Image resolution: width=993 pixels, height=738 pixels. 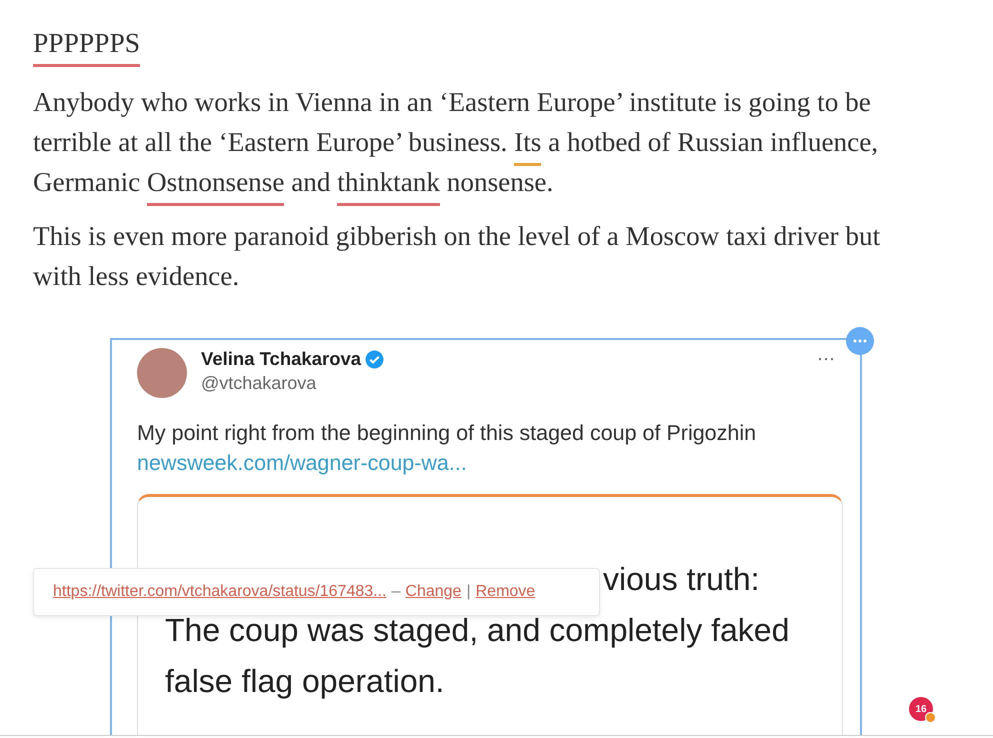 What do you see at coordinates (281, 359) in the screenshot?
I see `author-name: Velina Tchakarova` at bounding box center [281, 359].